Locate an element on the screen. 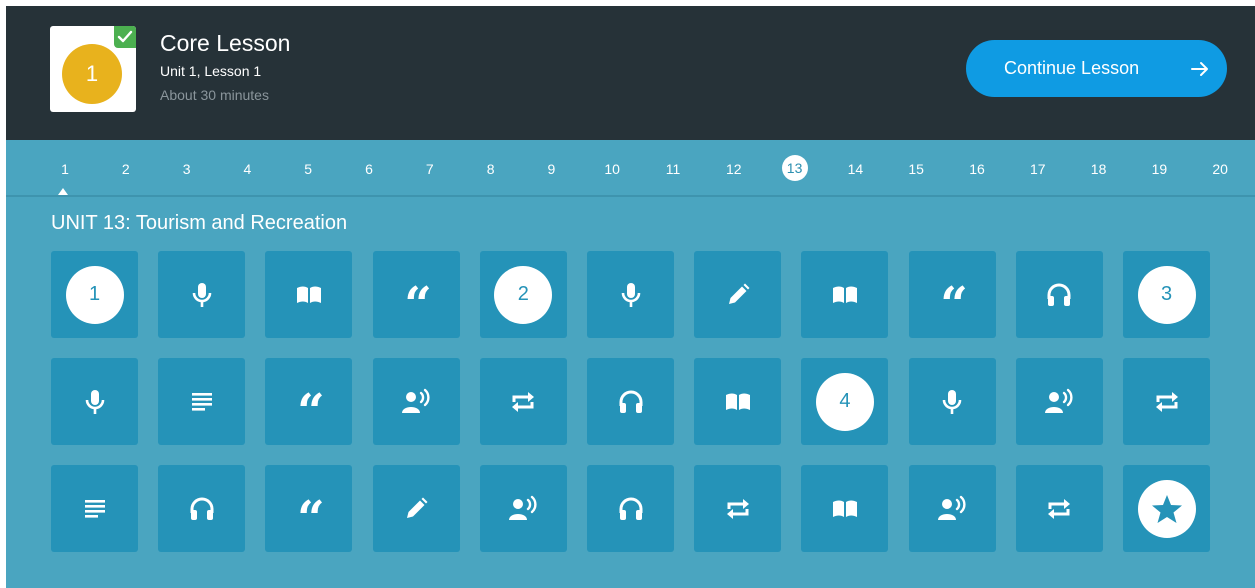 This screenshot has height=588, width=1255. unit-number-3: 3 is located at coordinates (187, 169).